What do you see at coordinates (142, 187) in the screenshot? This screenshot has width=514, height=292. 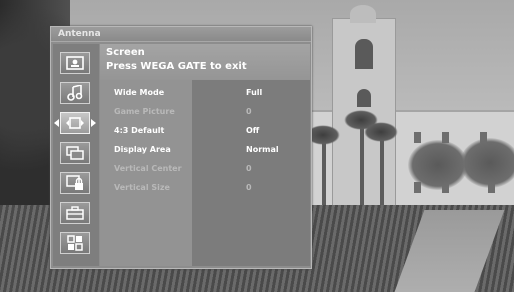 I see `setting-label: Vertical Size` at bounding box center [142, 187].